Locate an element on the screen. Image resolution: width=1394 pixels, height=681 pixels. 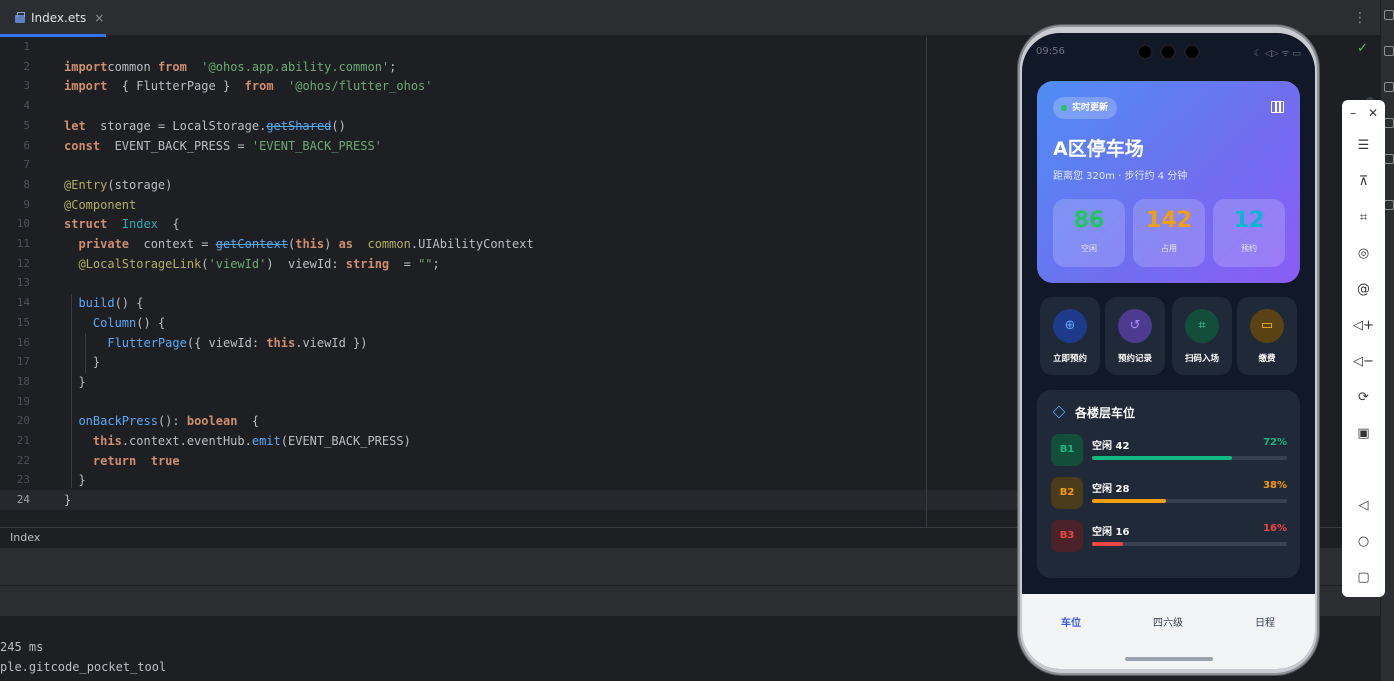
history-icon: ↺ is located at coordinates (1135, 325).